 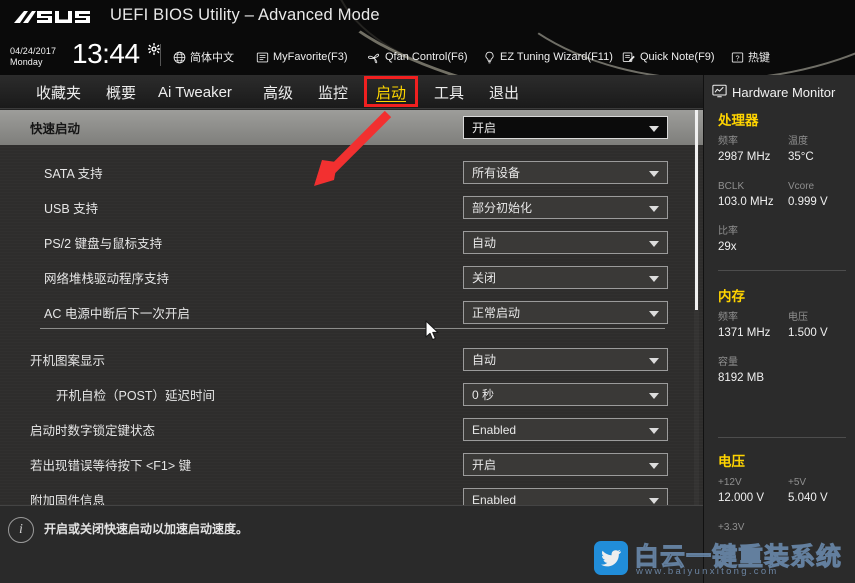 I want to click on hotkeys-button: ? 热键, so click(x=750, y=57).